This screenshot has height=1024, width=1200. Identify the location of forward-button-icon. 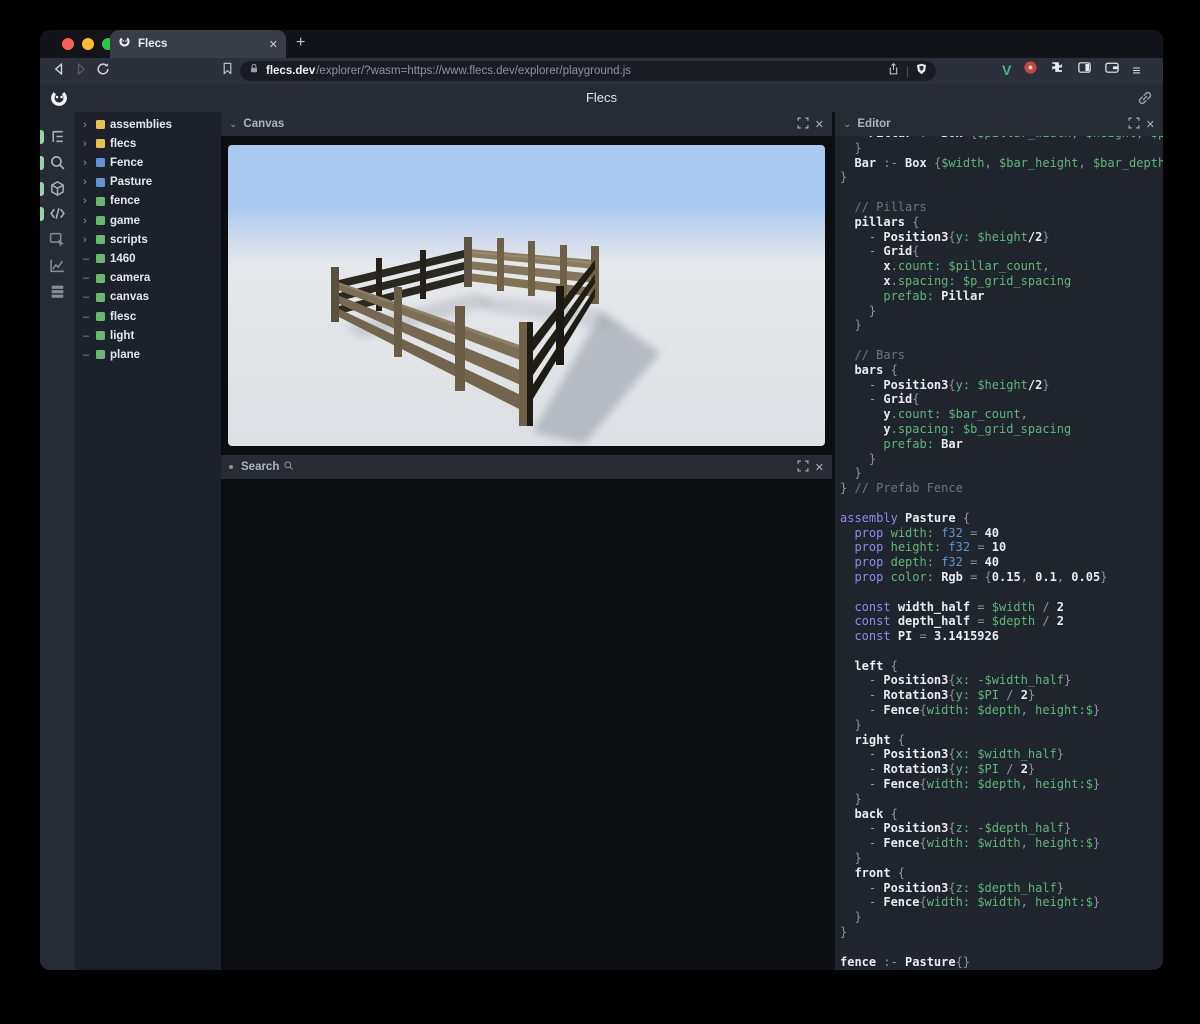
(81, 71).